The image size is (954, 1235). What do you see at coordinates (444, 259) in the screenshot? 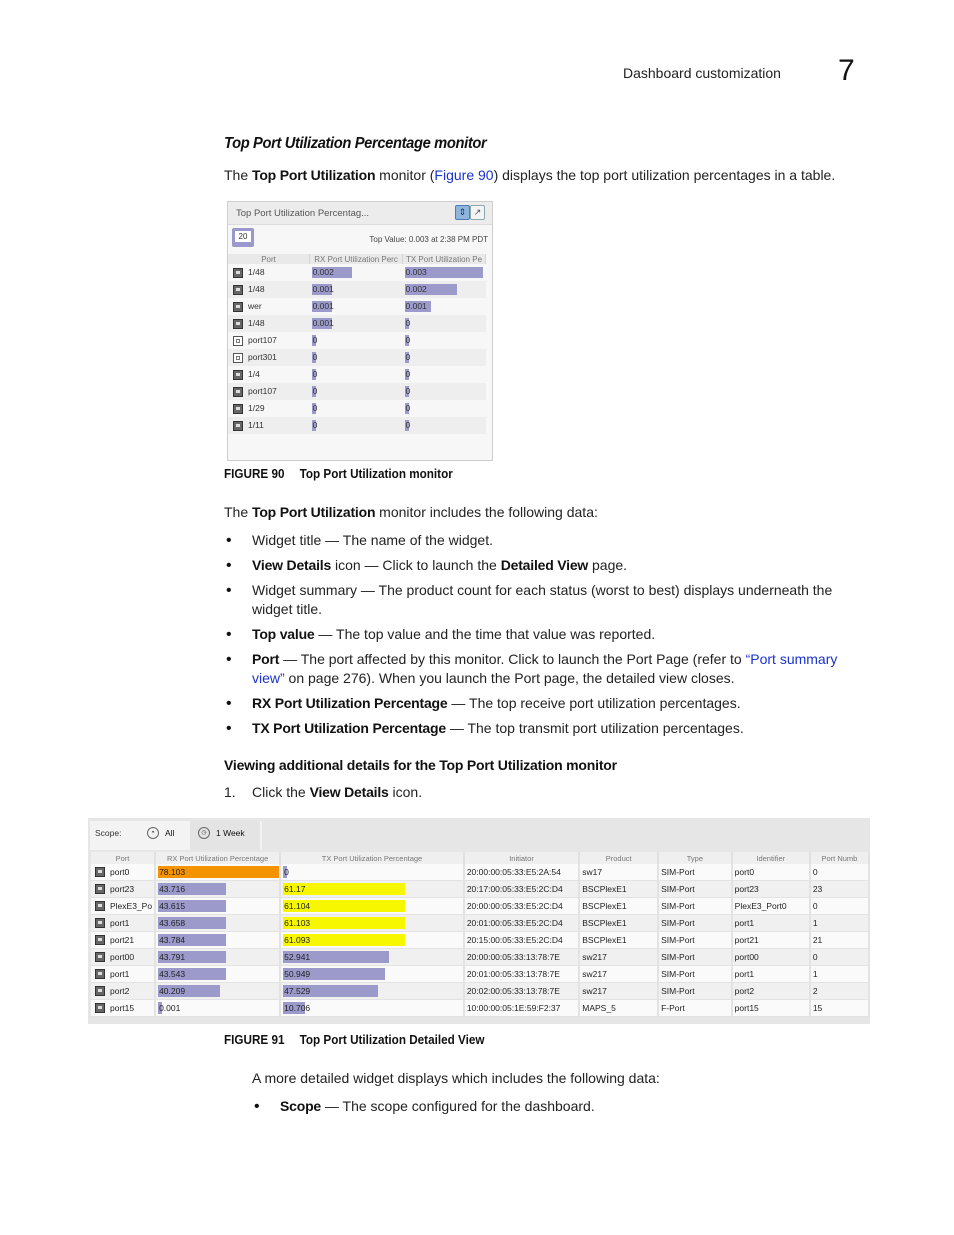
I see `column-header-tx: TX Port Utilization Pe` at bounding box center [444, 259].